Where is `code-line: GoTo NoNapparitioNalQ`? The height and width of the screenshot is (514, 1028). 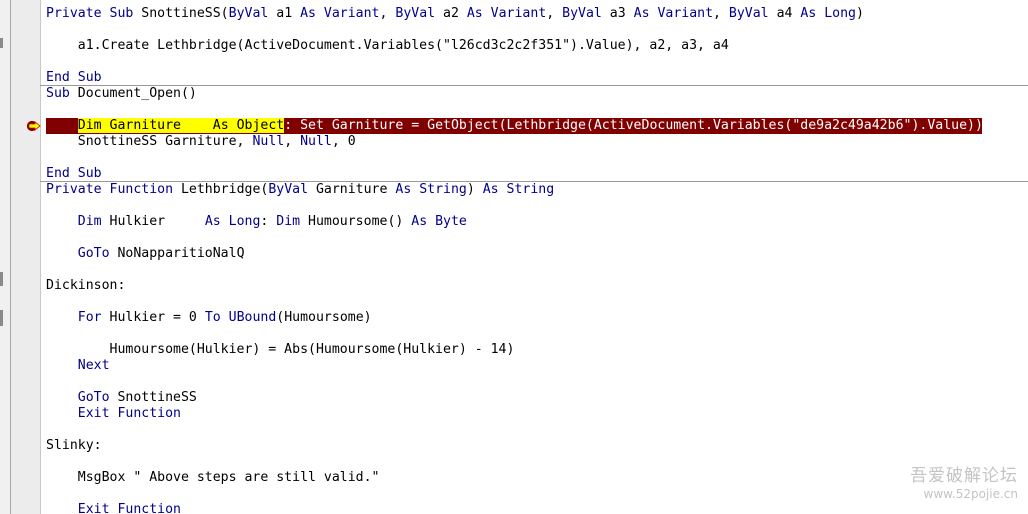
code-line: GoTo NoNapparitioNalQ is located at coordinates (145, 254).